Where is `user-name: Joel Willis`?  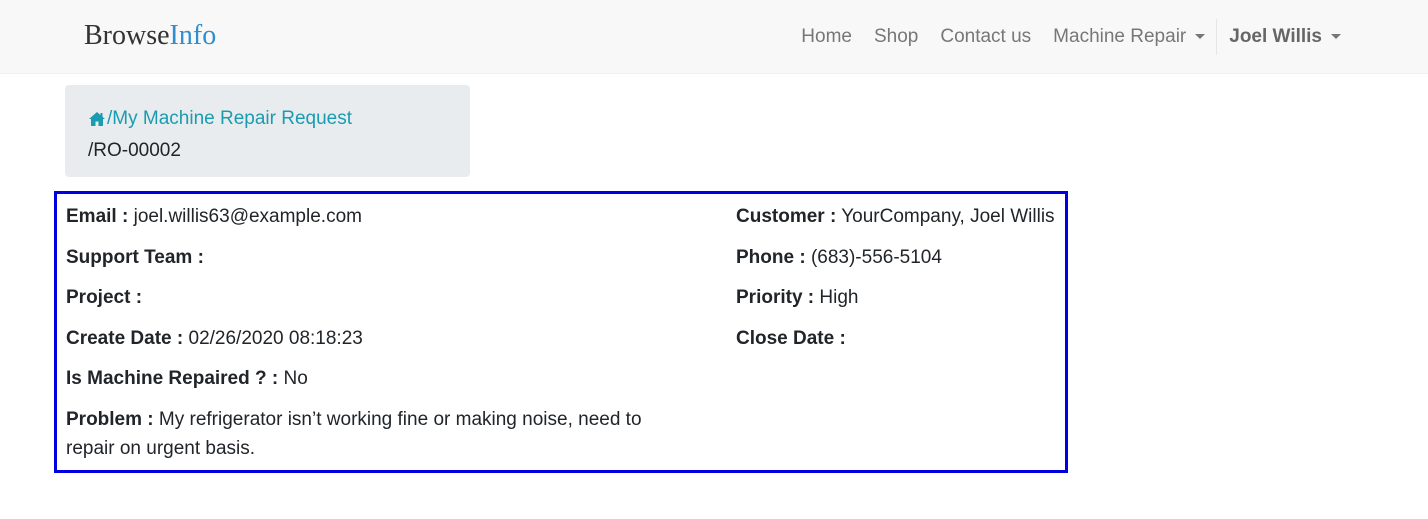 user-name: Joel Willis is located at coordinates (1275, 36).